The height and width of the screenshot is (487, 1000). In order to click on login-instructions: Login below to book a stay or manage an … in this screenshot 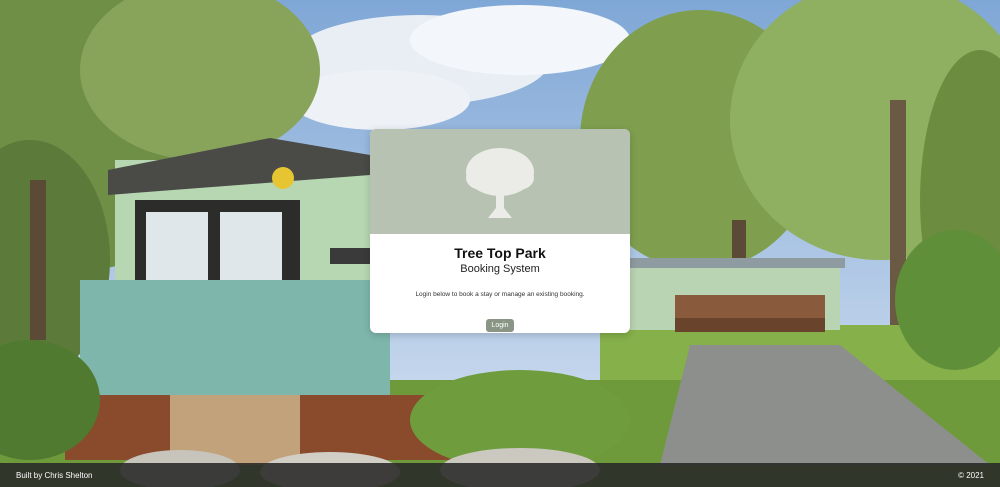, I will do `click(500, 294)`.